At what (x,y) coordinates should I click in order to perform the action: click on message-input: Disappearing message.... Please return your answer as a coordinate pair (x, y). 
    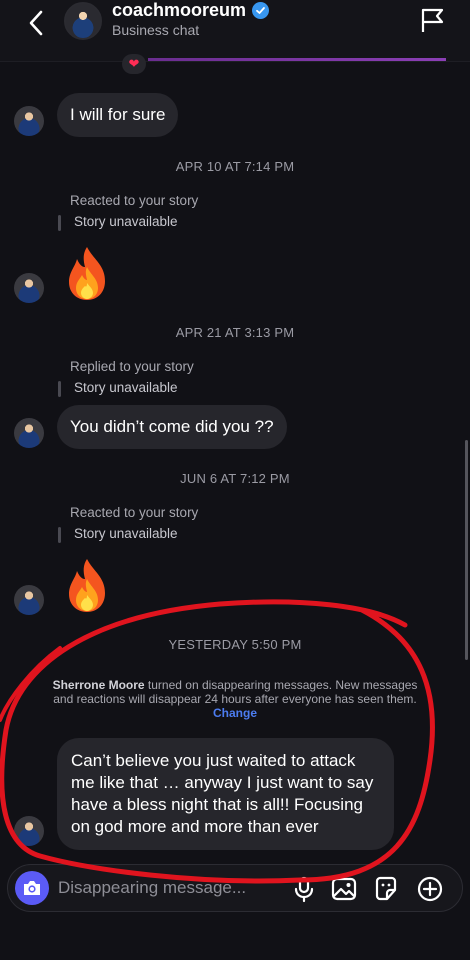
    Looking at the image, I should click on (152, 888).